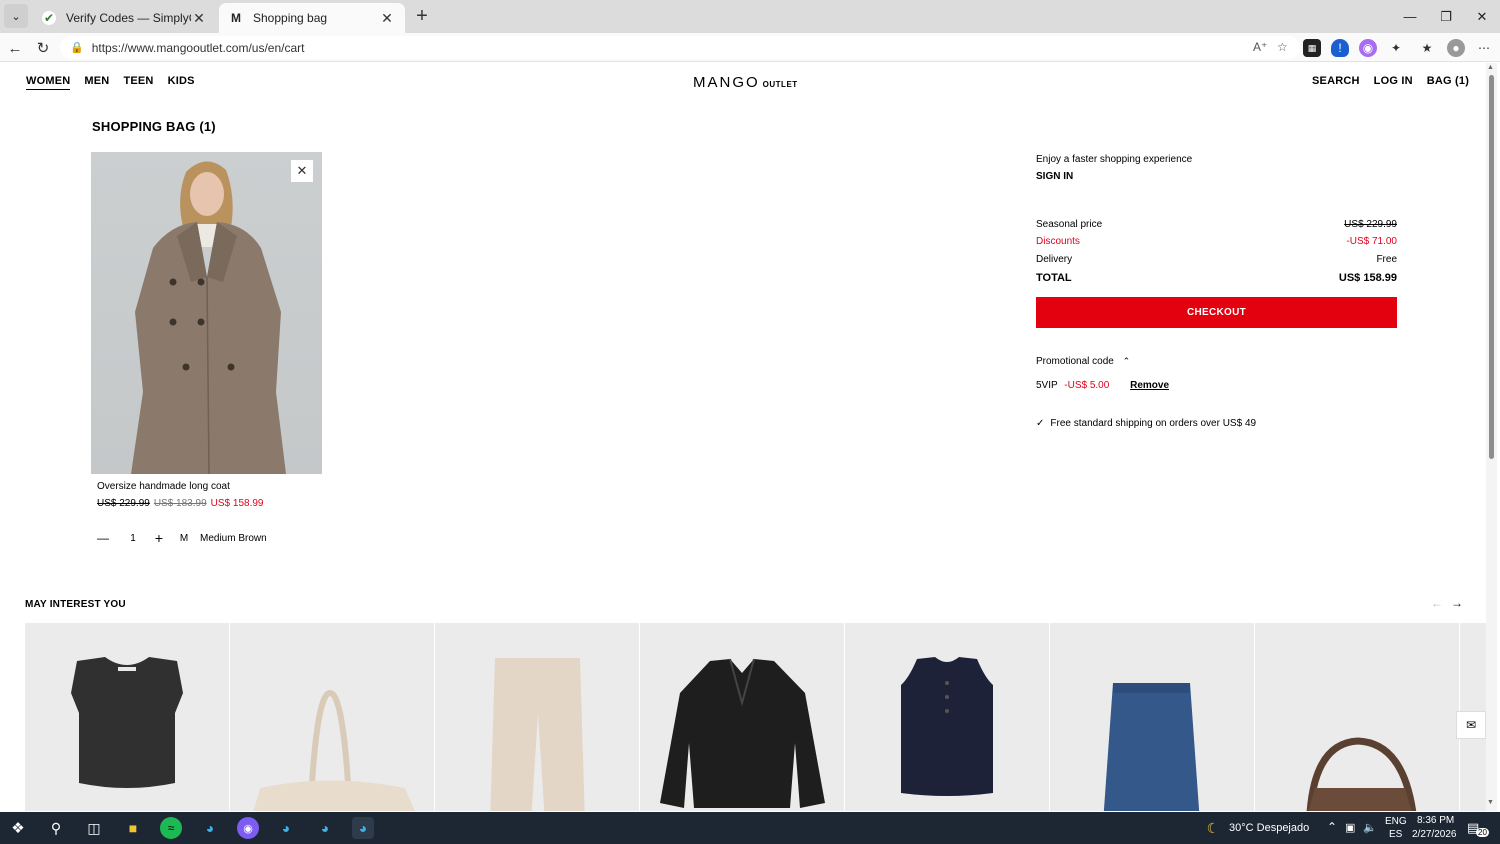  What do you see at coordinates (1149, 385) in the screenshot?
I see `promo-remove-link: Remove` at bounding box center [1149, 385].